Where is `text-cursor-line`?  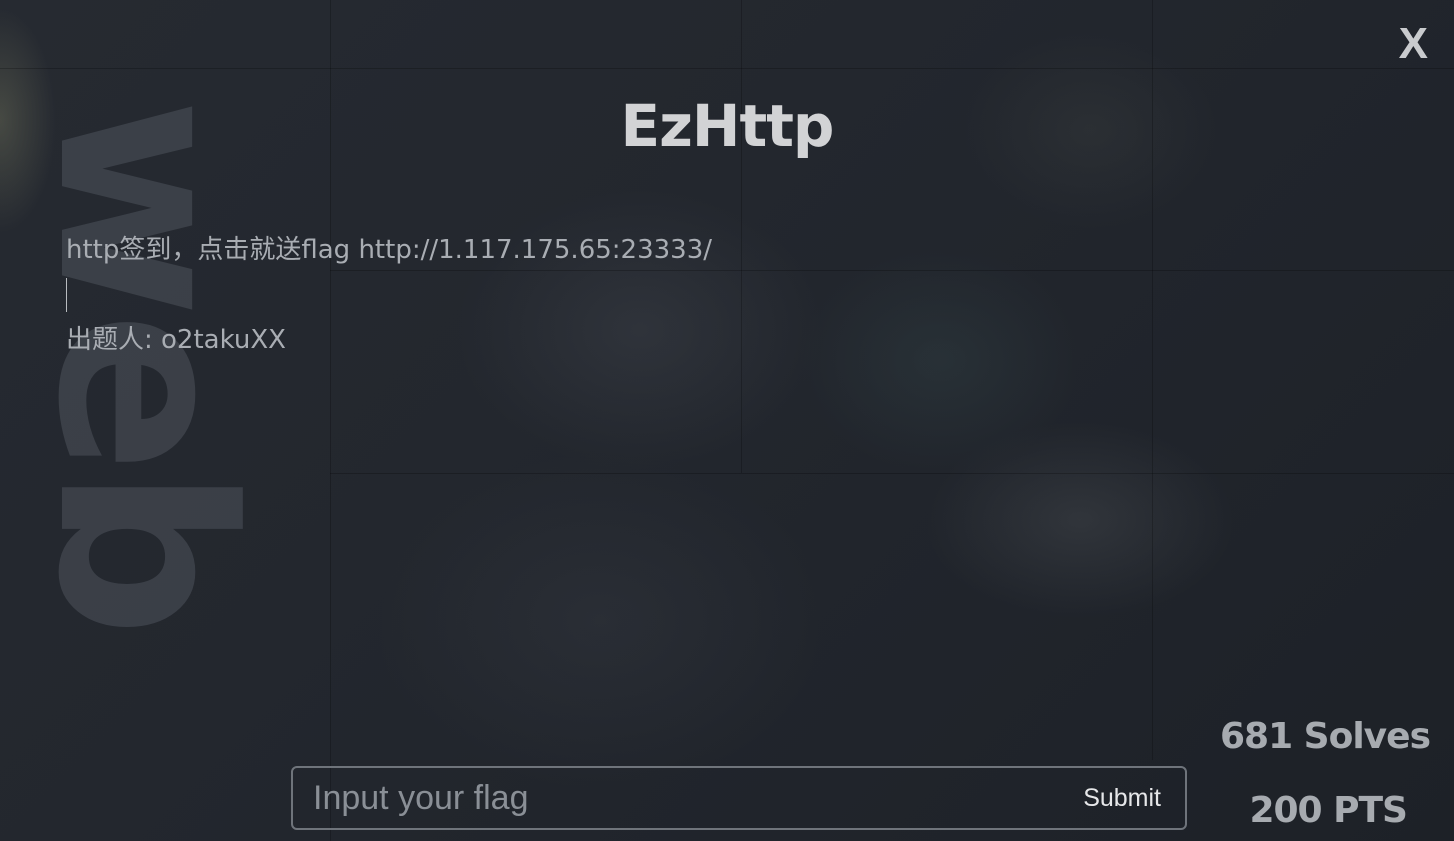 text-cursor-line is located at coordinates (389, 295).